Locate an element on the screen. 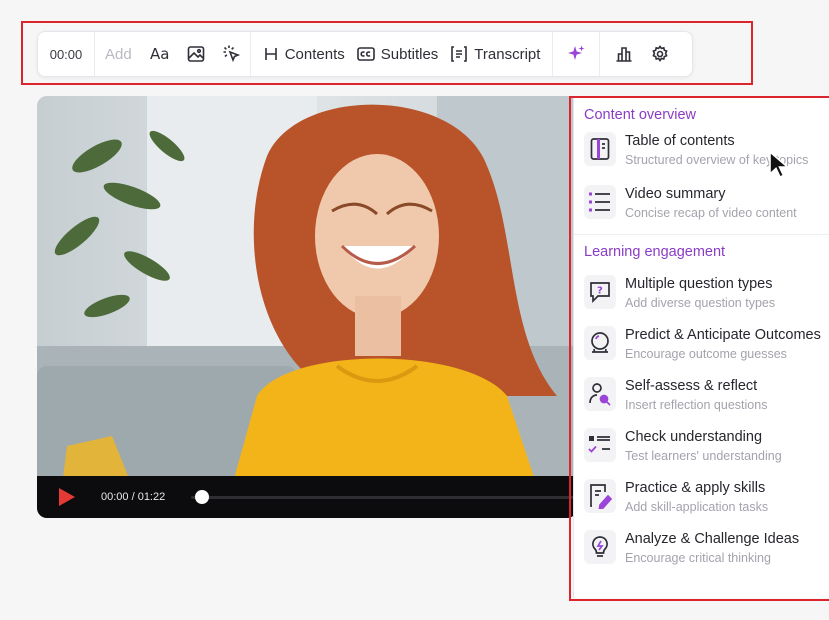 The height and width of the screenshot is (620, 829). ai-group is located at coordinates (576, 54).